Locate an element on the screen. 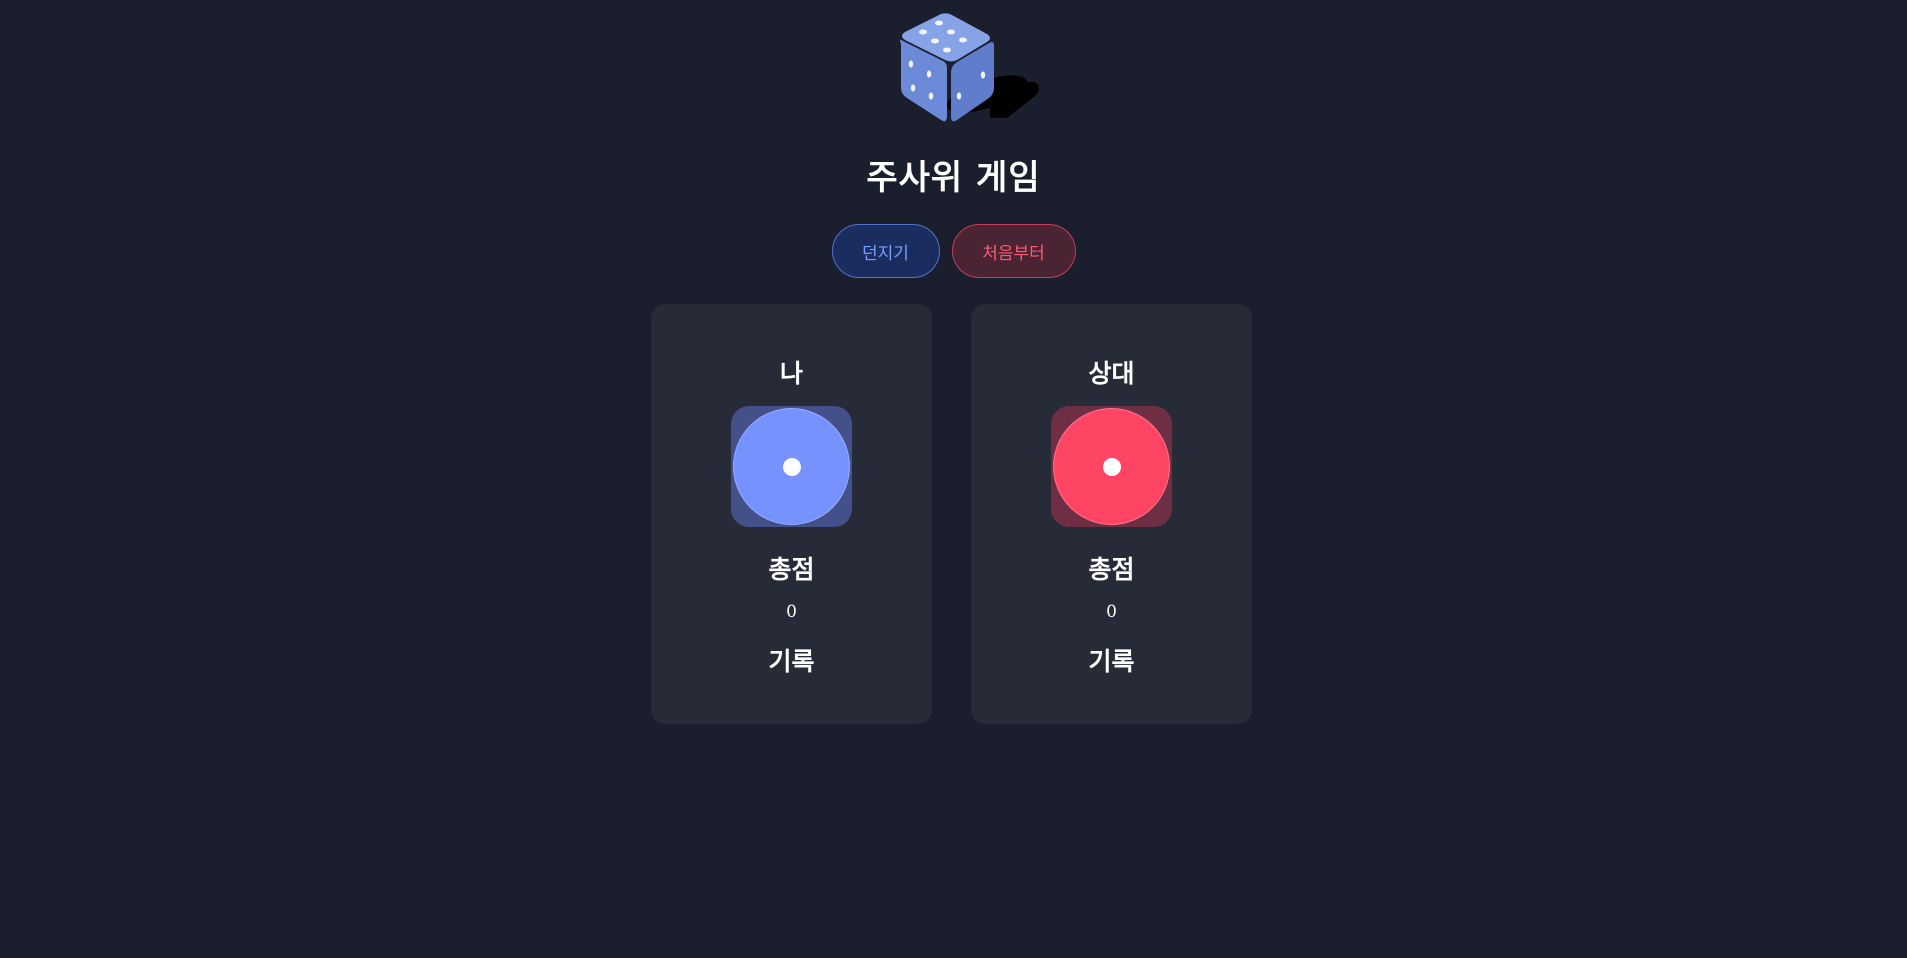 This screenshot has width=1907, height=958. player-die is located at coordinates (791, 466).